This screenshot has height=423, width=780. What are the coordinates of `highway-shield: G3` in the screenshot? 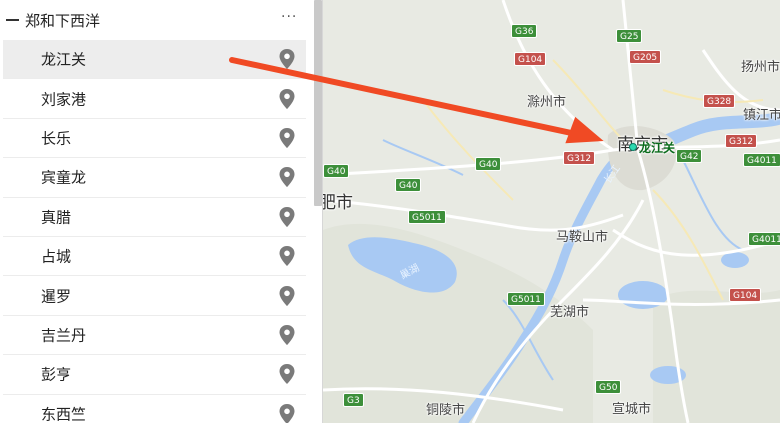 It's located at (353, 400).